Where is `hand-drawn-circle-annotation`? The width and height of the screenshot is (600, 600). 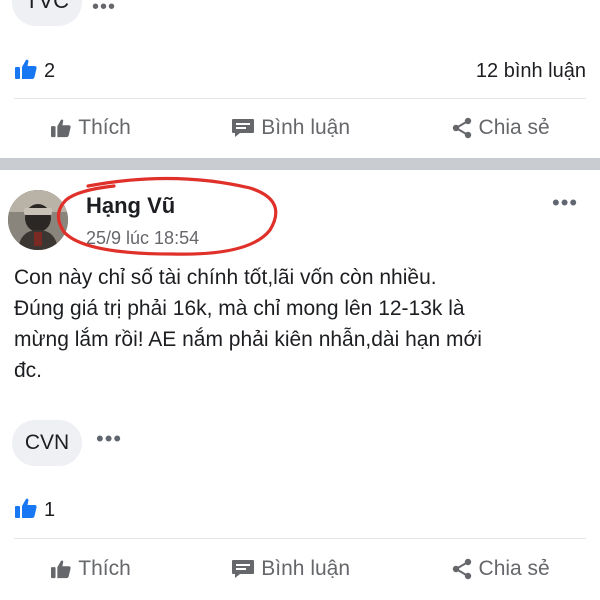
hand-drawn-circle-annotation is located at coordinates (167, 216).